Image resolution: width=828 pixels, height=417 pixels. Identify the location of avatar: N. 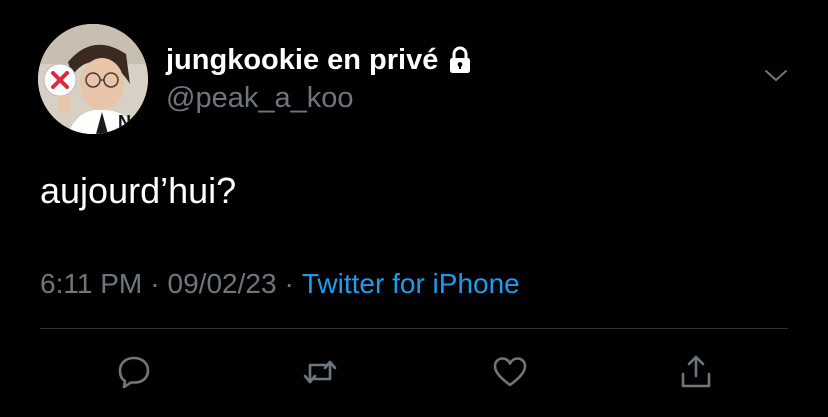
(93, 79).